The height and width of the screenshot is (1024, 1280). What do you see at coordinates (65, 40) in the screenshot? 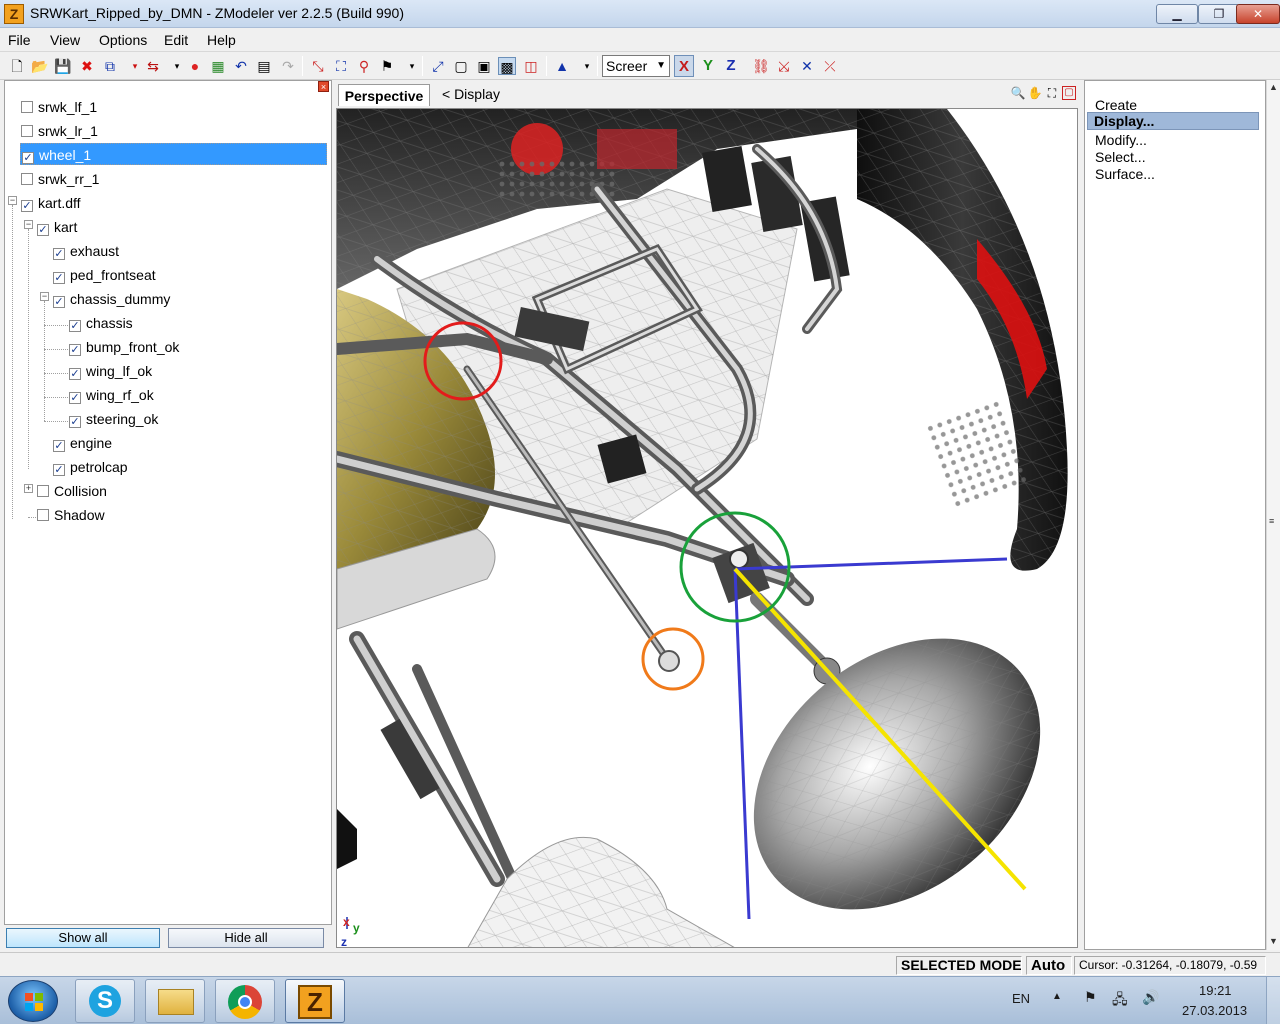
I see `menu-view: View` at bounding box center [65, 40].